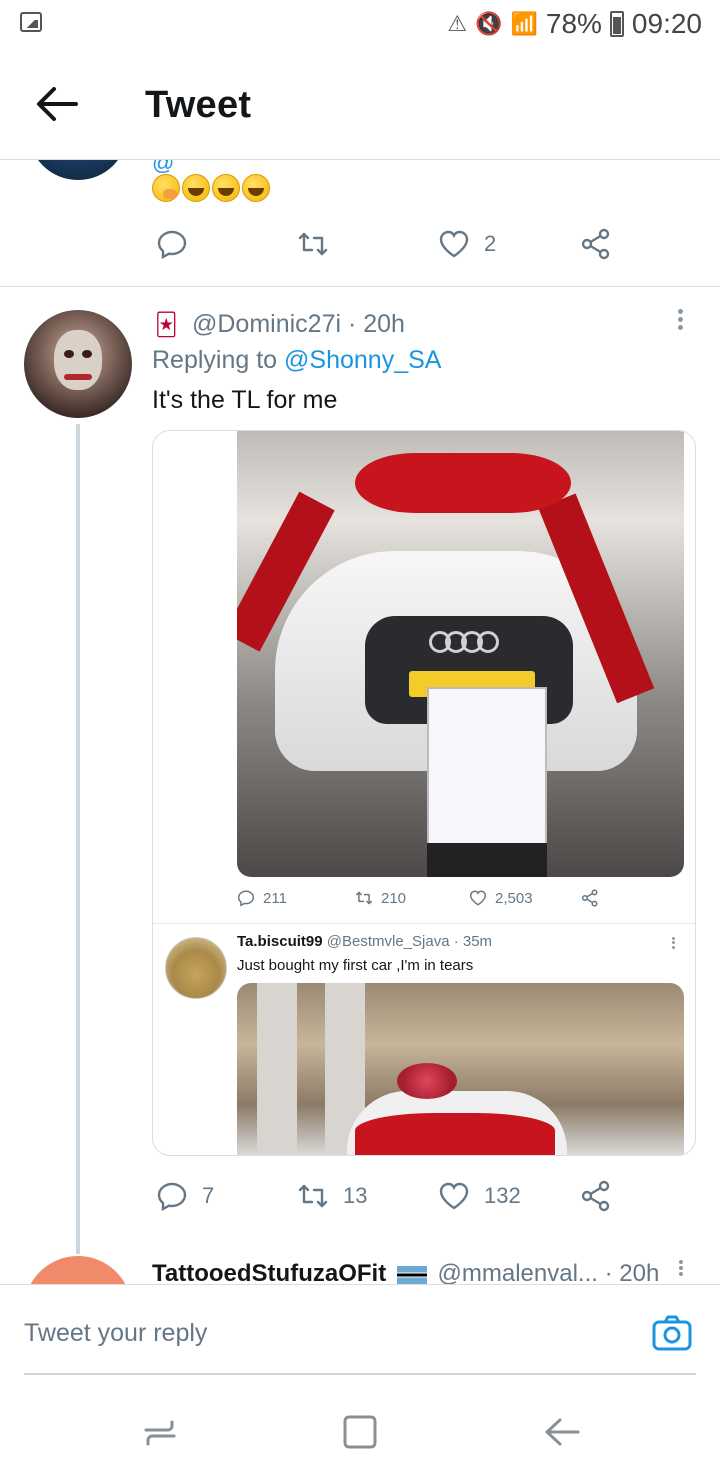 The height and width of the screenshot is (1480, 720). I want to click on gallery-notification-icon, so click(31, 22).